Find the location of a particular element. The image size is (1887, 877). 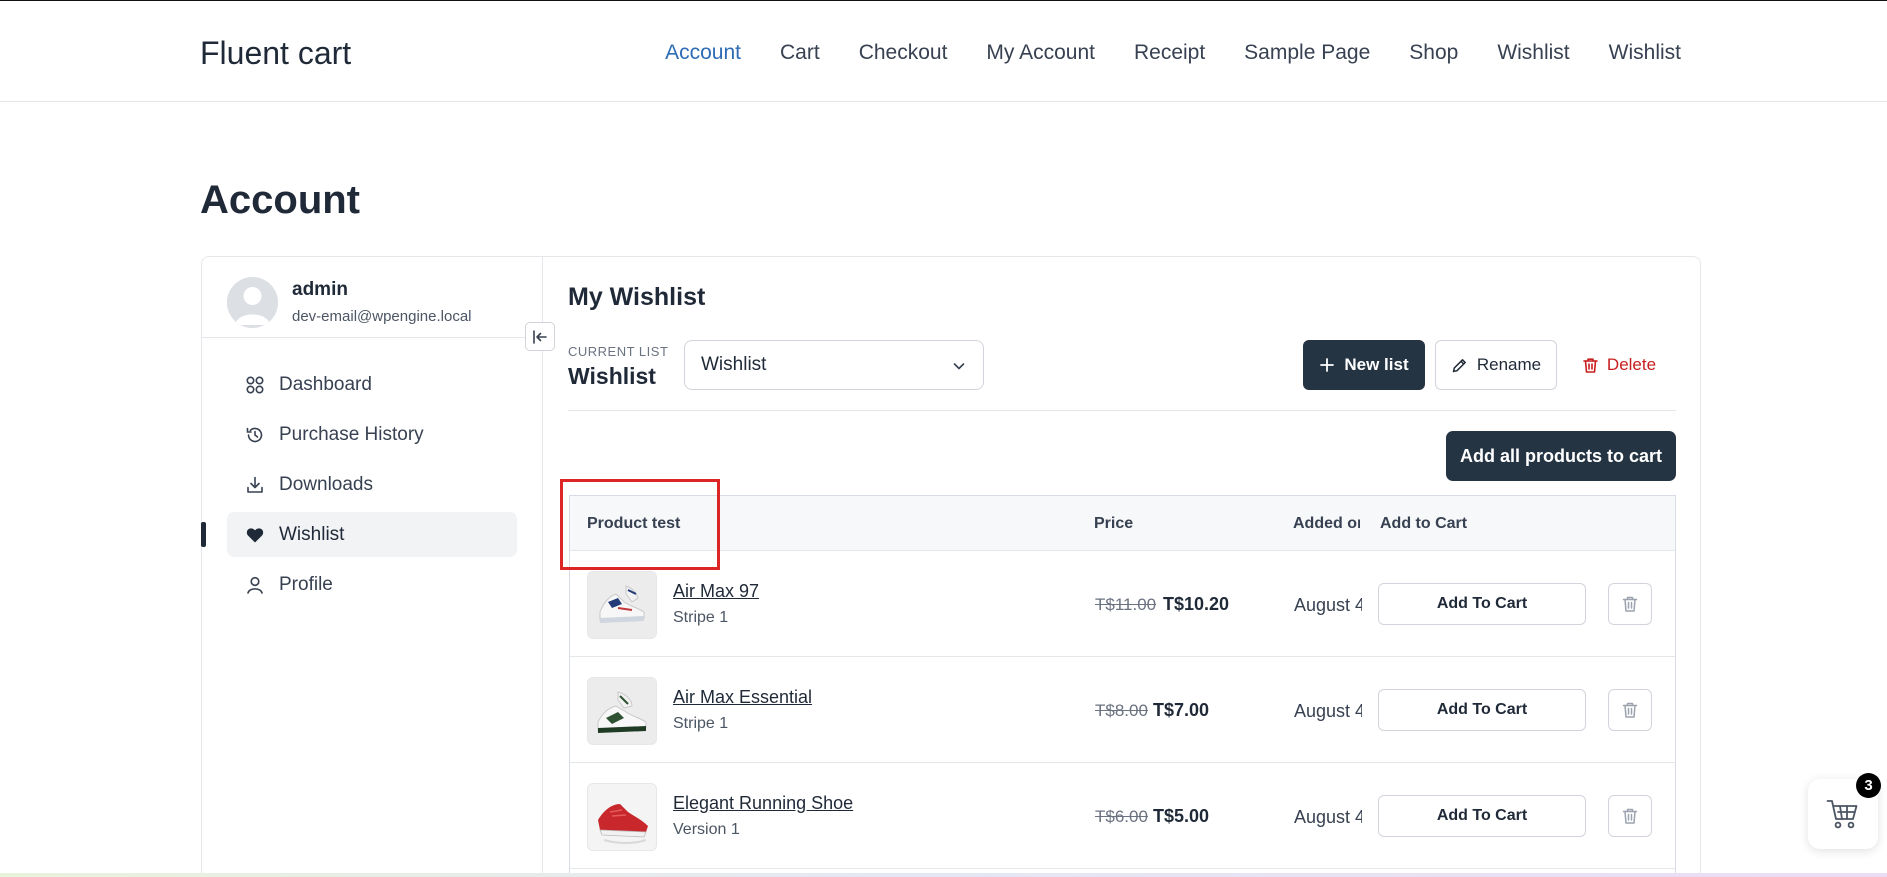

avatar-icon is located at coordinates (252, 302).